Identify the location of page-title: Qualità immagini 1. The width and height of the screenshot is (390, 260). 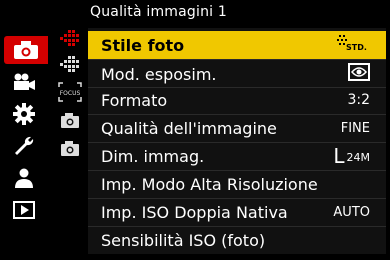
(159, 12).